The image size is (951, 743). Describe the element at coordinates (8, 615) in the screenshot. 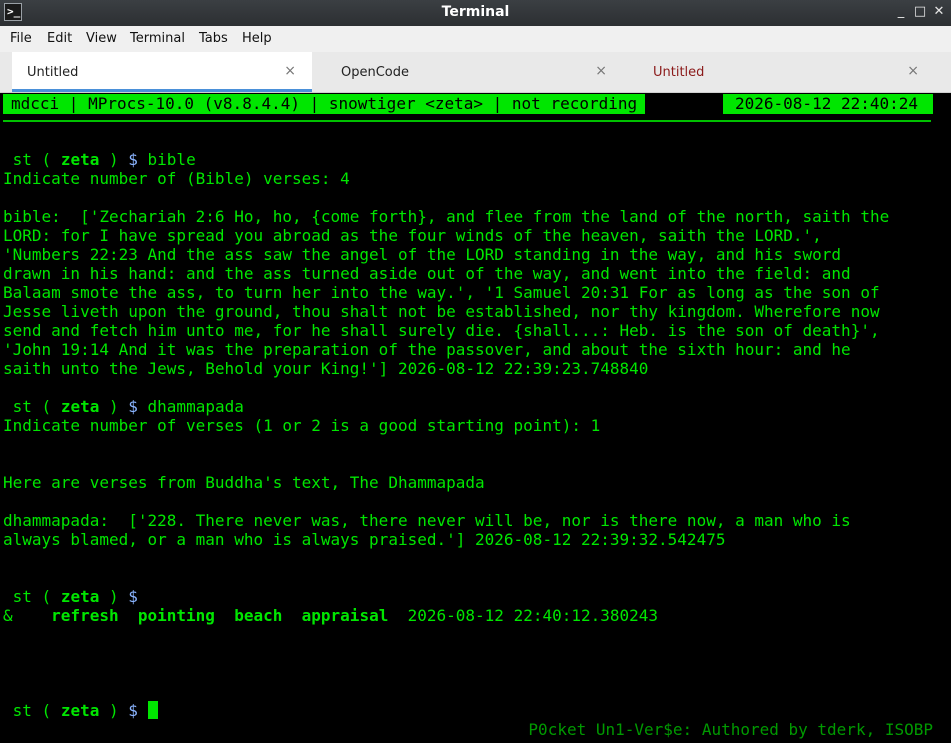

I see `words-amp: &` at that location.